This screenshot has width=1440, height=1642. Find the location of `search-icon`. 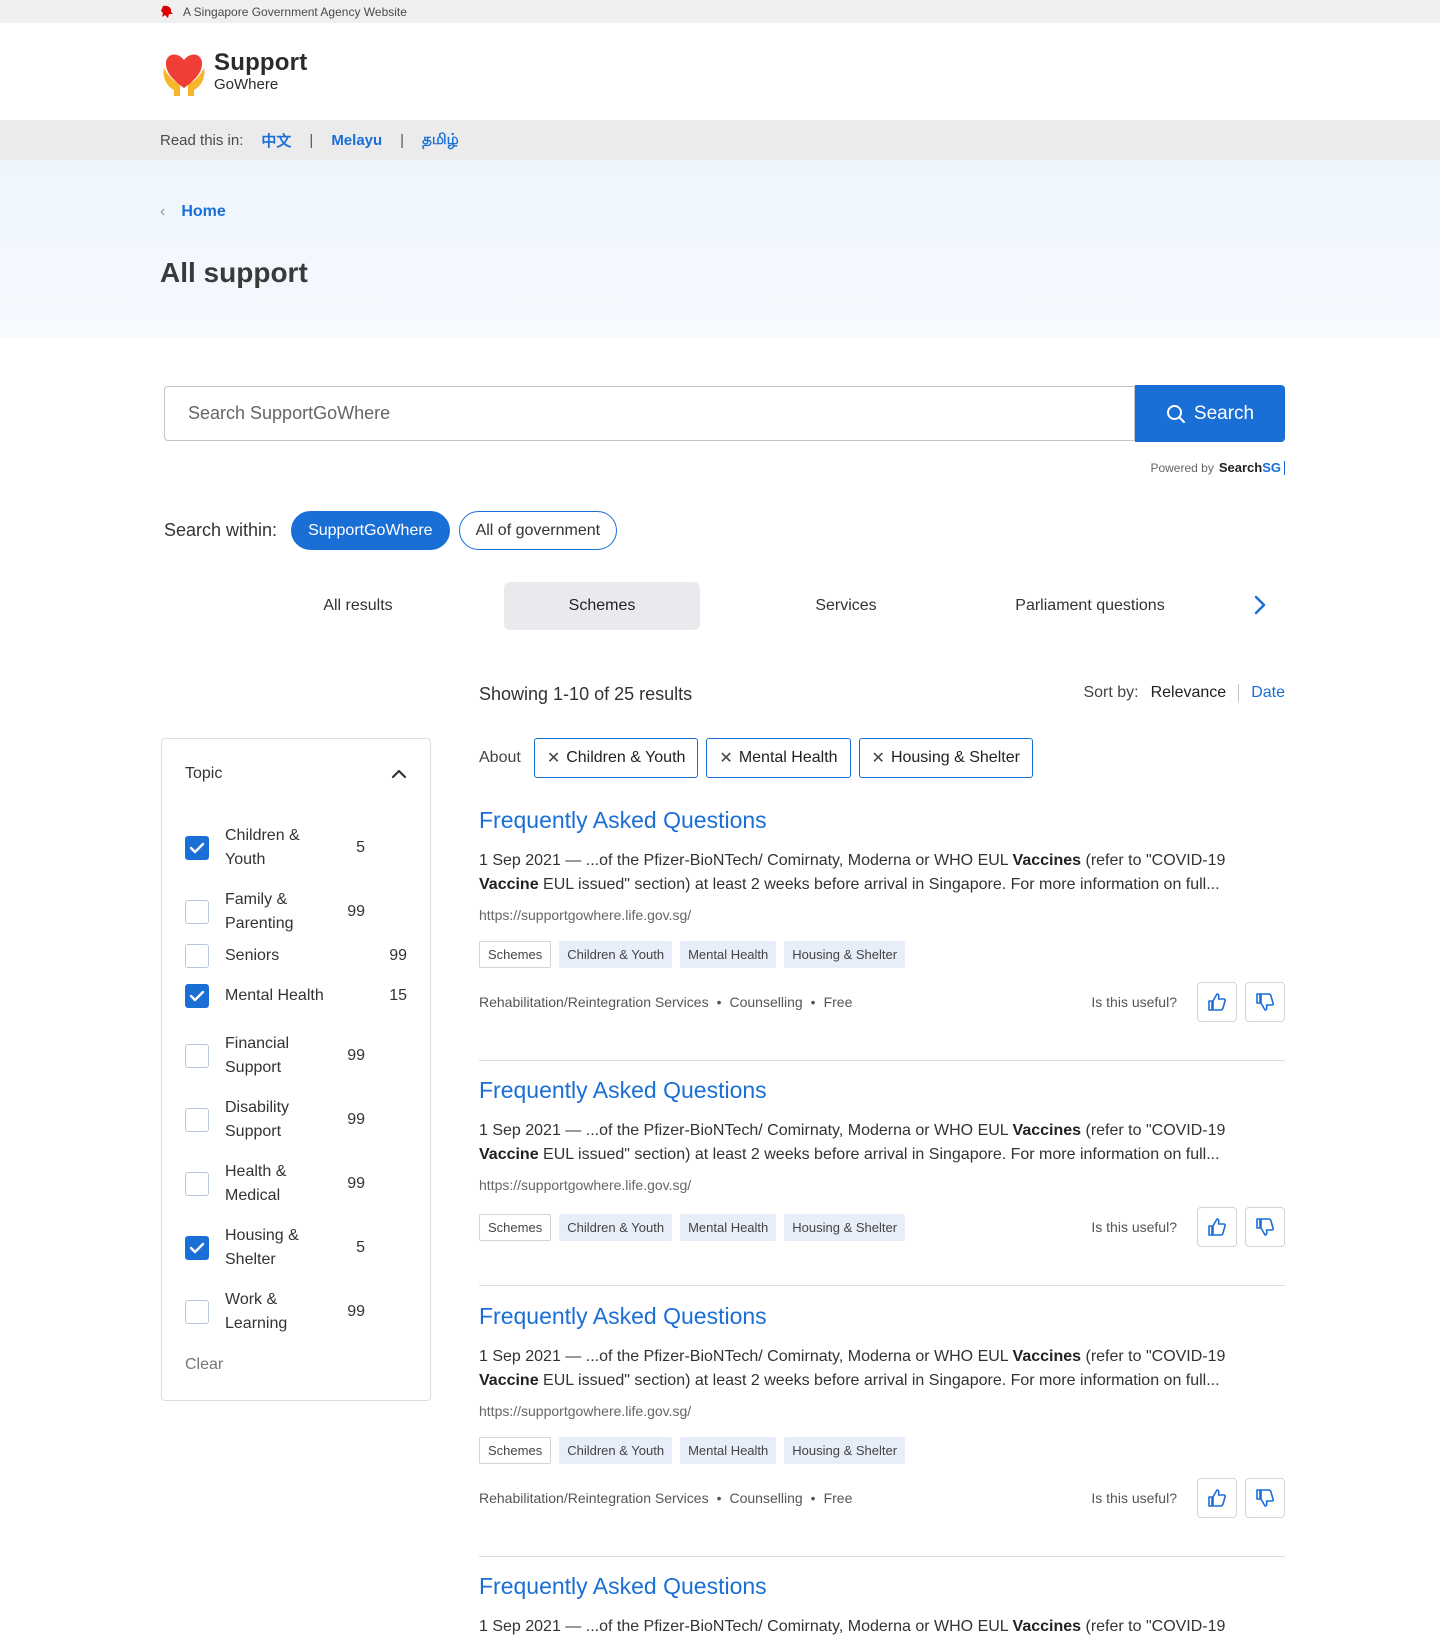

search-icon is located at coordinates (1175, 413).